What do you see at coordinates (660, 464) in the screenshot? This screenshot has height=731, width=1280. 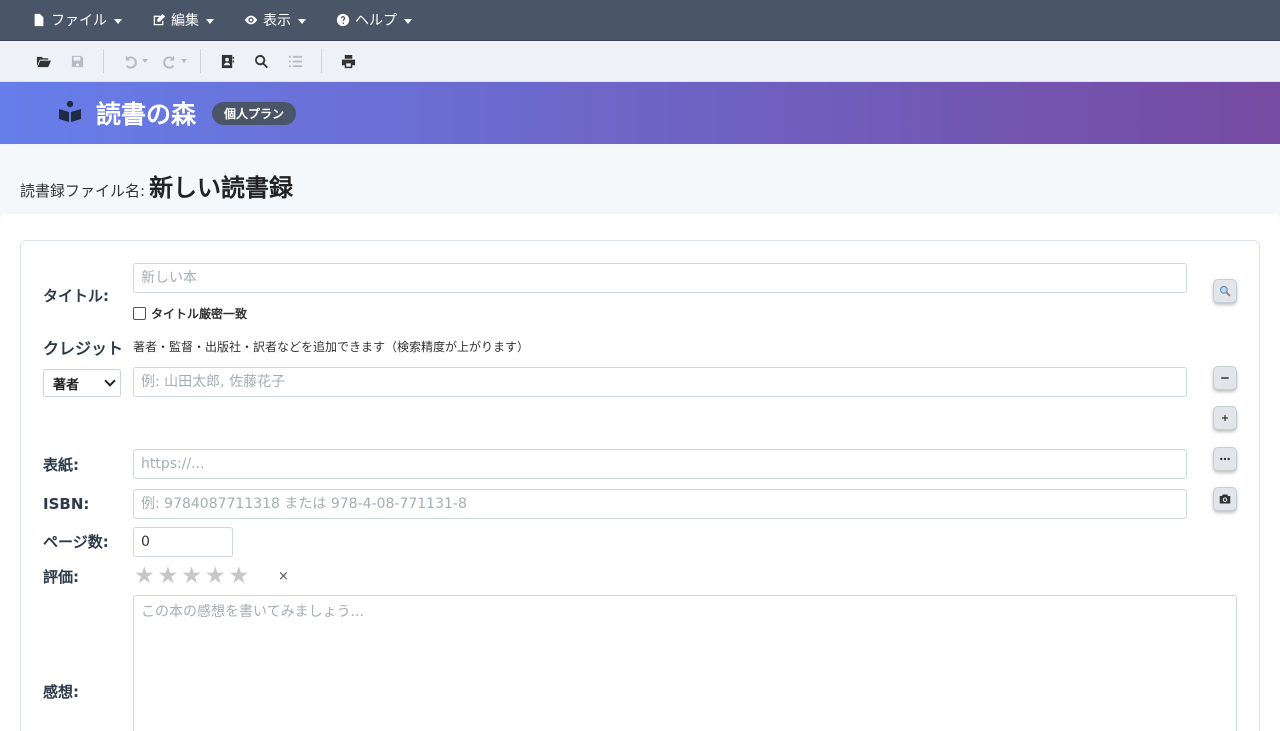 I see `cover-url-input` at bounding box center [660, 464].